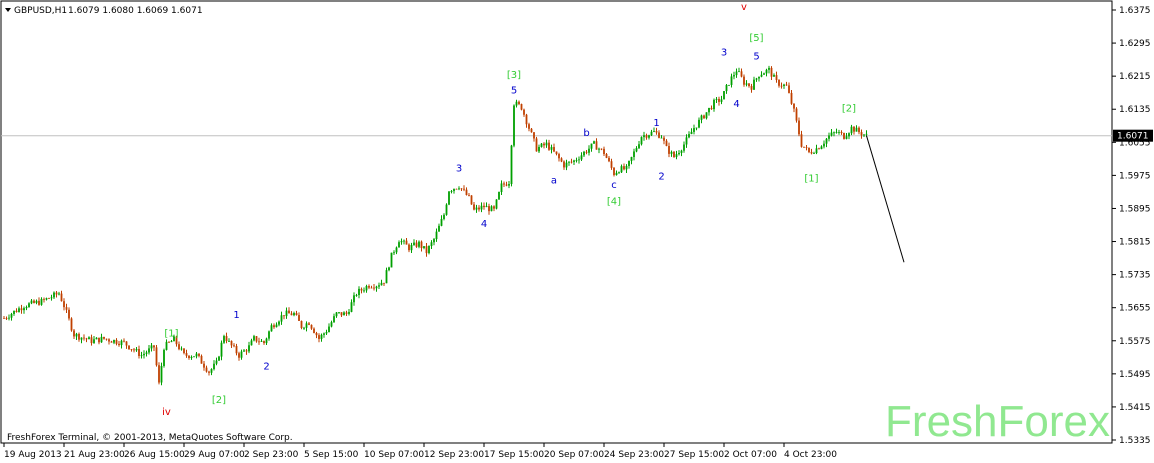 The image size is (1154, 463). I want to click on wave-label: b, so click(586, 133).